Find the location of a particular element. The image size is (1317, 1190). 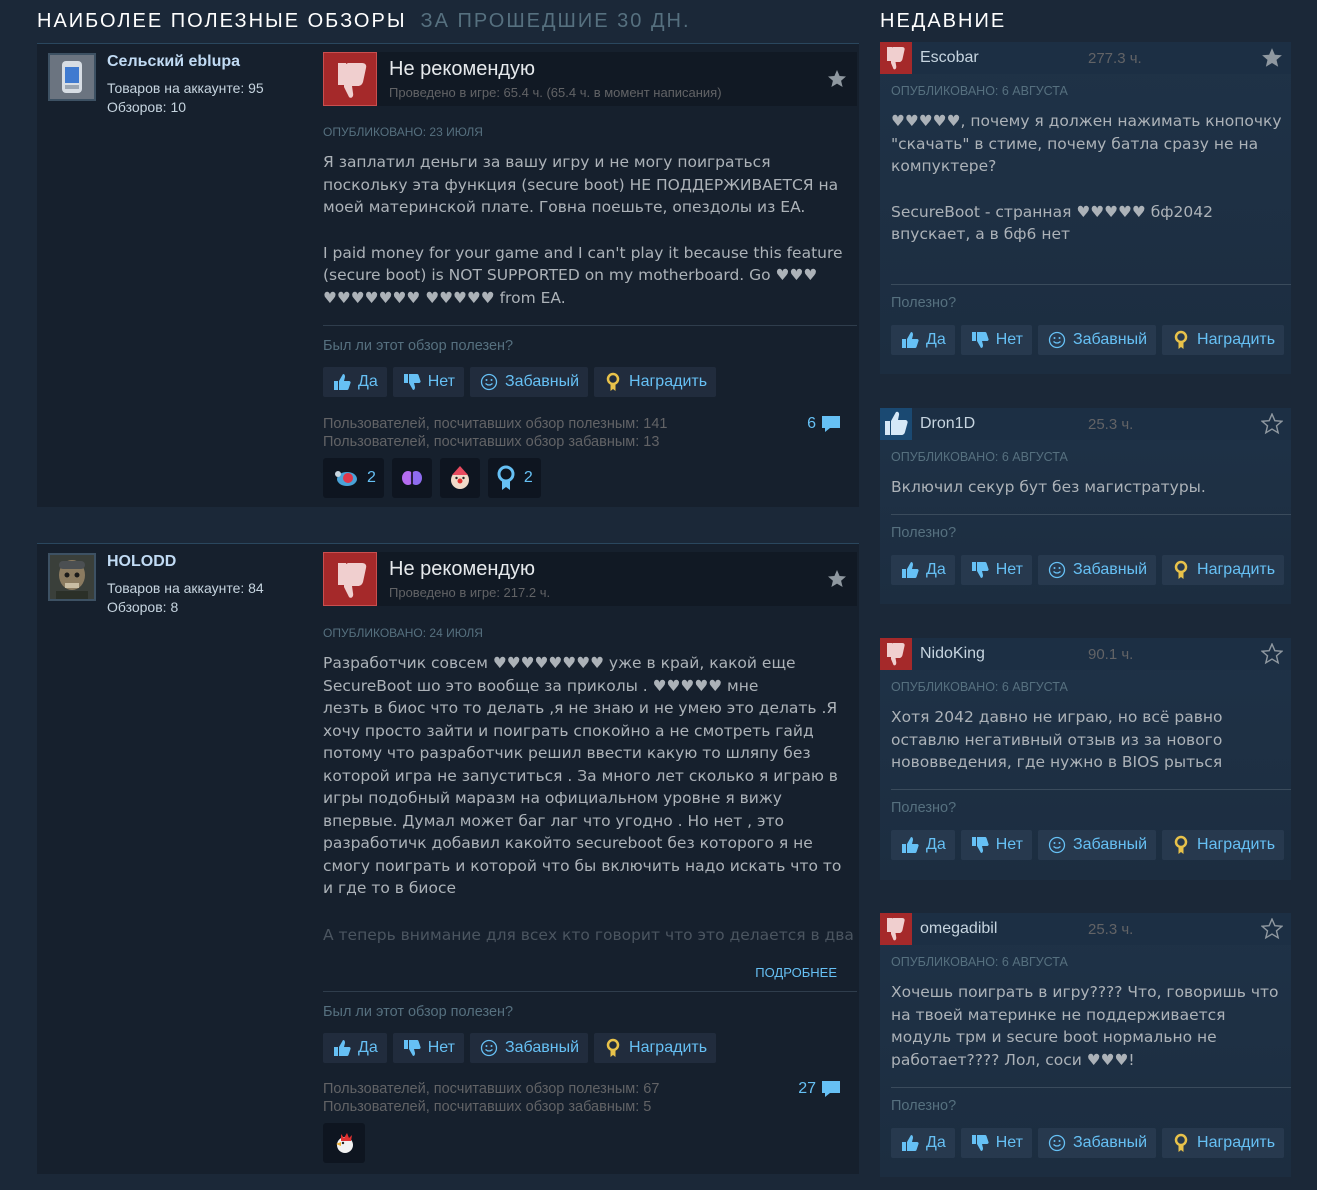

author-products: Товаров на аккаунте: 84 is located at coordinates (185, 588).